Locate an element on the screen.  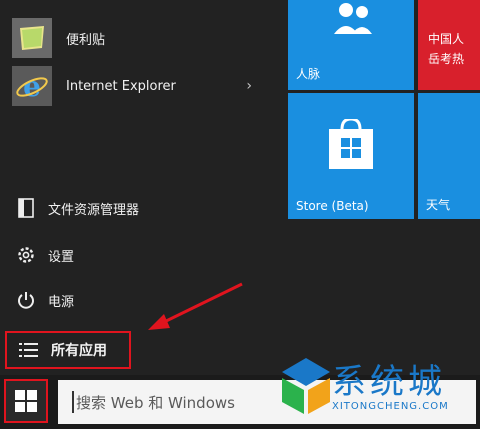
sticky-notes-icon is located at coordinates (32, 38).